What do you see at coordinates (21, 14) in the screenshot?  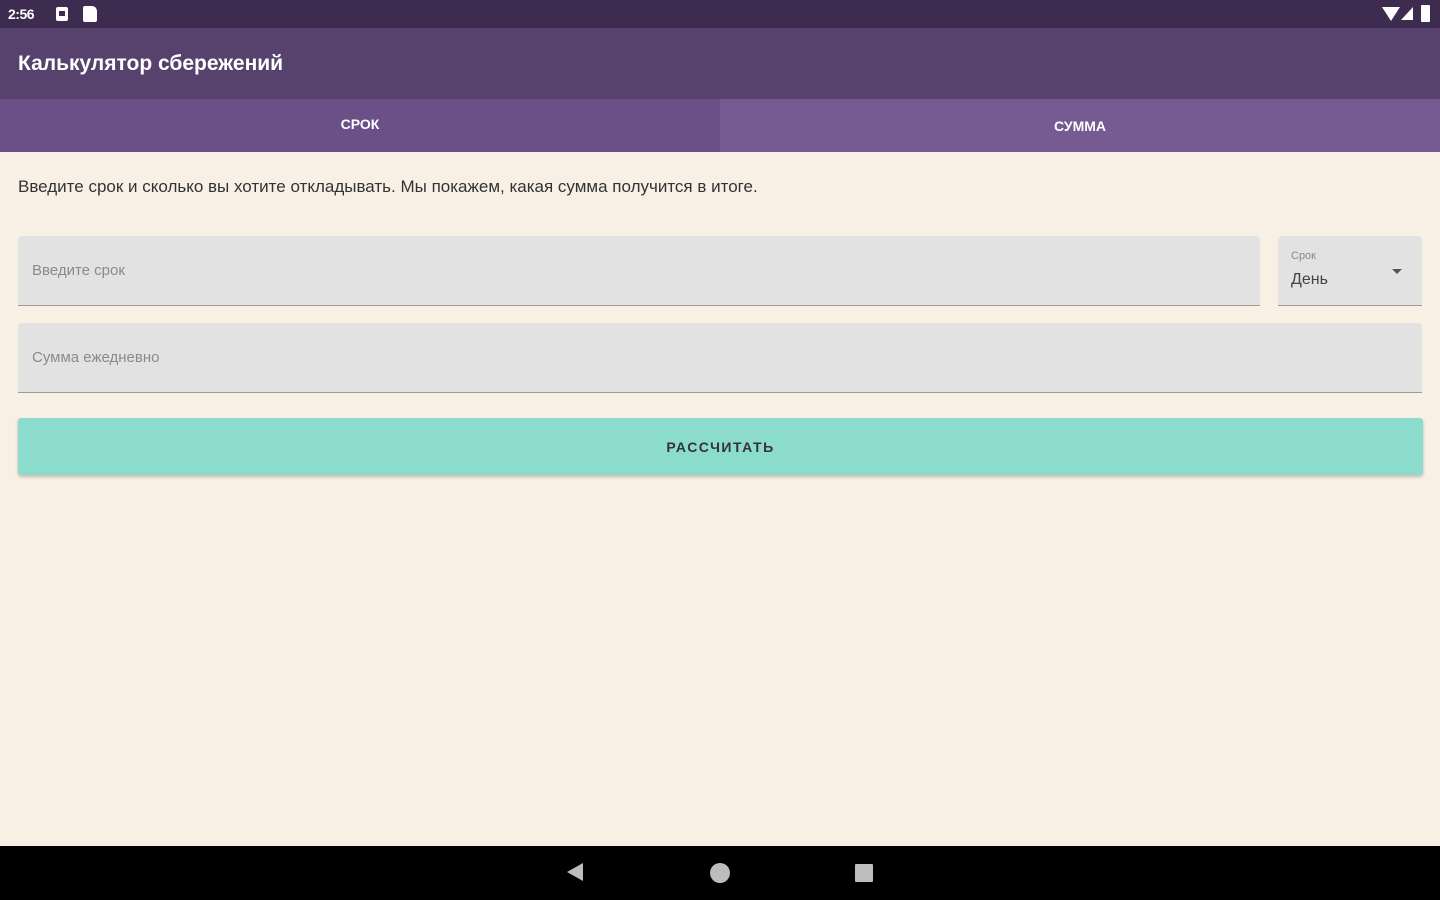 I see `status-time: 2:56` at bounding box center [21, 14].